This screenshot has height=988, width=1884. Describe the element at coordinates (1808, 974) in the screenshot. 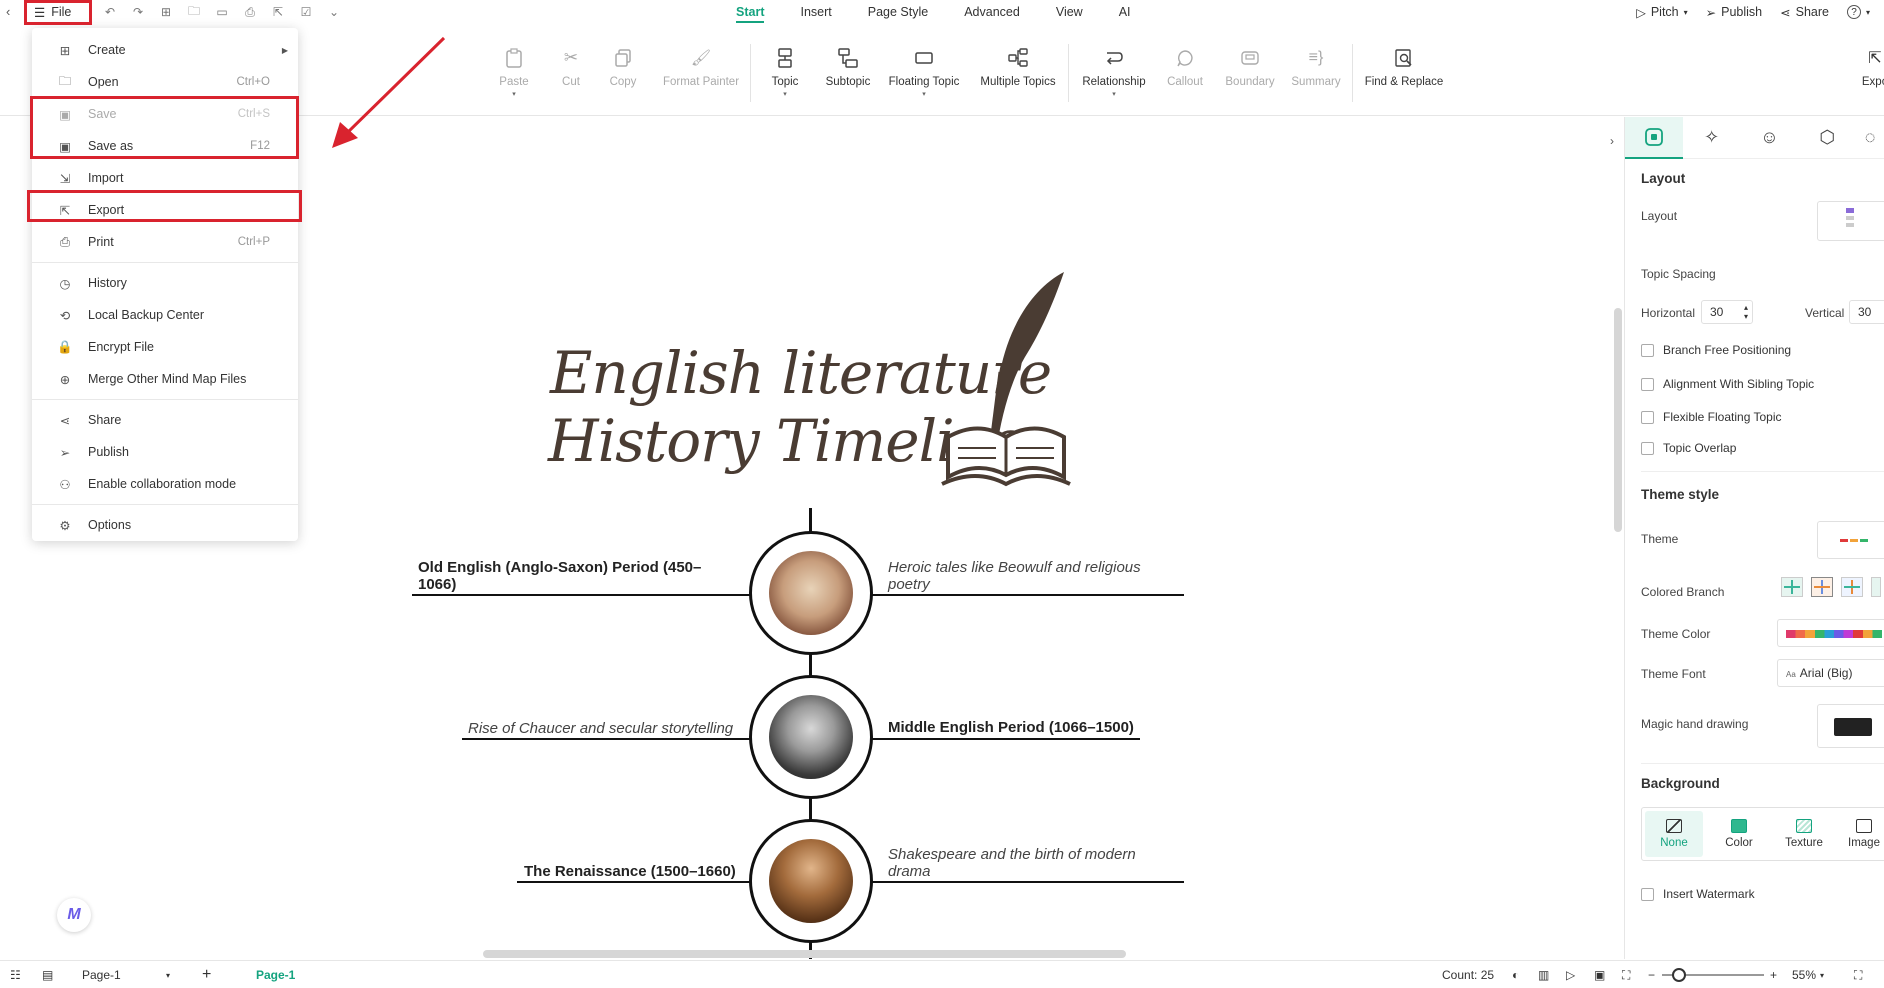

I see `zoom-select: 55% ▾` at that location.